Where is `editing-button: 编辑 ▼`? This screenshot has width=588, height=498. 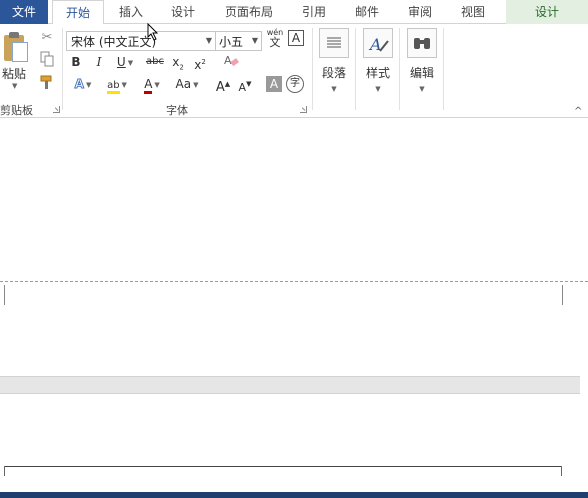 editing-button: 编辑 ▼ is located at coordinates (422, 60).